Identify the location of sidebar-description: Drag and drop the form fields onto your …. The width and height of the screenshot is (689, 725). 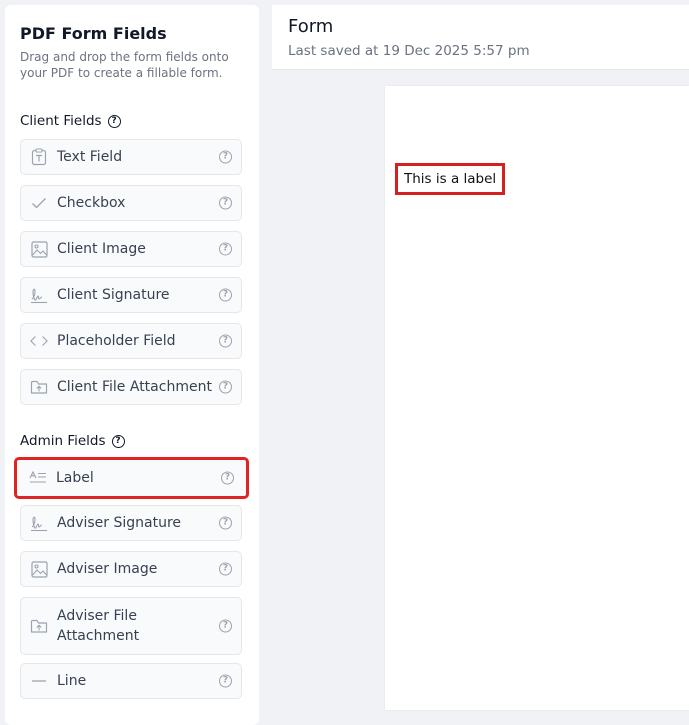
(124, 65).